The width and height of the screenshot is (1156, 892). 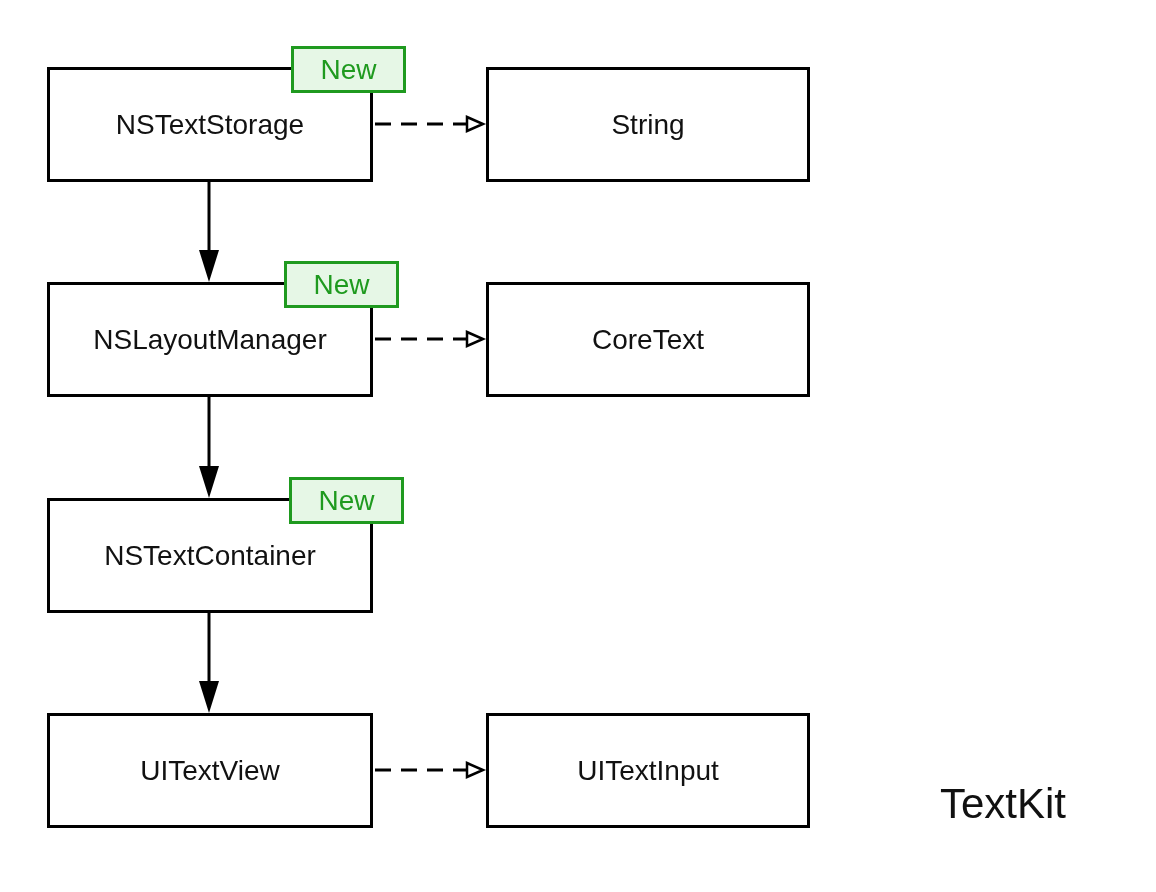 What do you see at coordinates (210, 770) in the screenshot?
I see `class-node: UITextView` at bounding box center [210, 770].